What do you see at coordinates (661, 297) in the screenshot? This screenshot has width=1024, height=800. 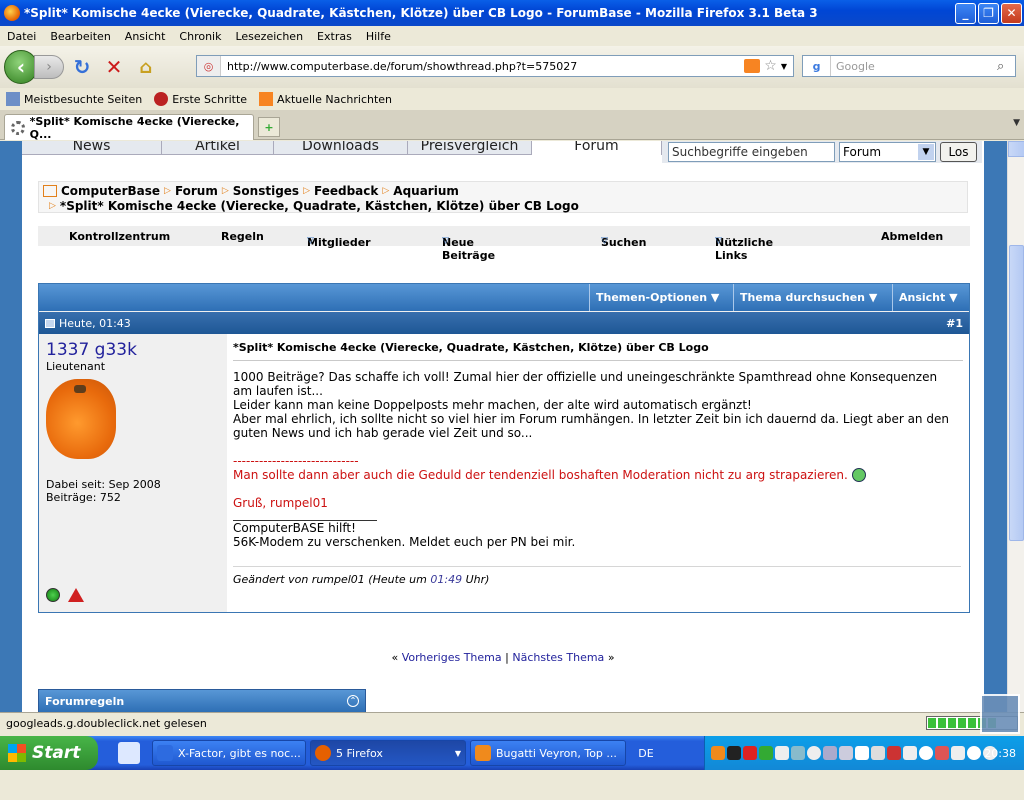 I see `themen-optionen-button: Themen-Optionen ▼` at bounding box center [661, 297].